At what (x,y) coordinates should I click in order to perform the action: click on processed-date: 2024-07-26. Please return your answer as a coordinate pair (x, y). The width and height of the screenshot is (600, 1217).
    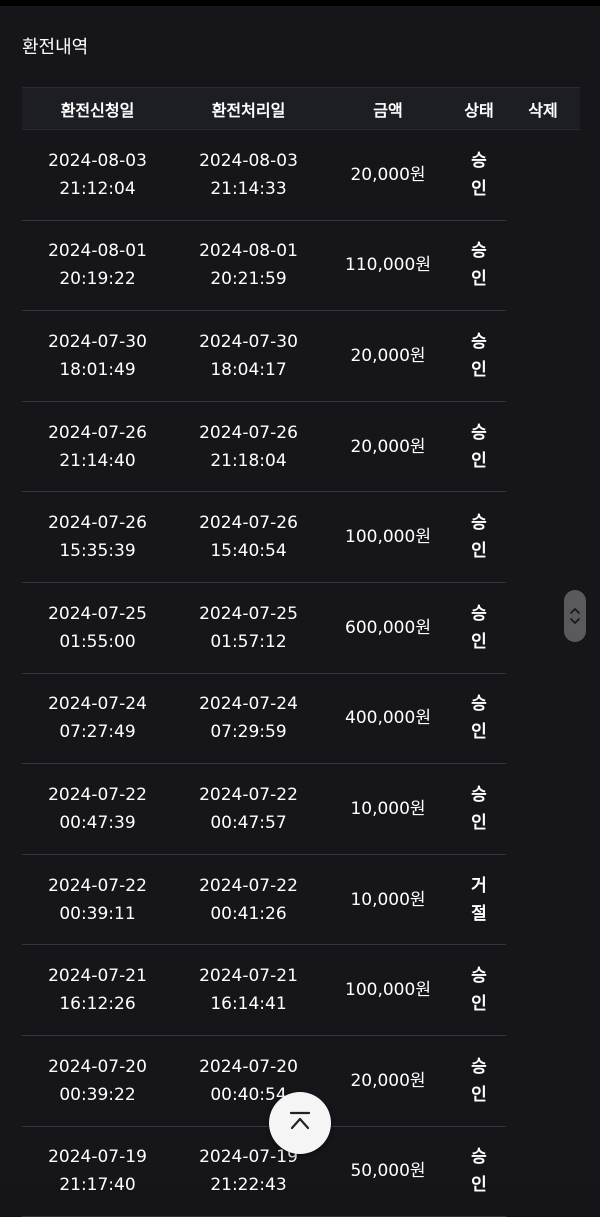
    Looking at the image, I should click on (248, 523).